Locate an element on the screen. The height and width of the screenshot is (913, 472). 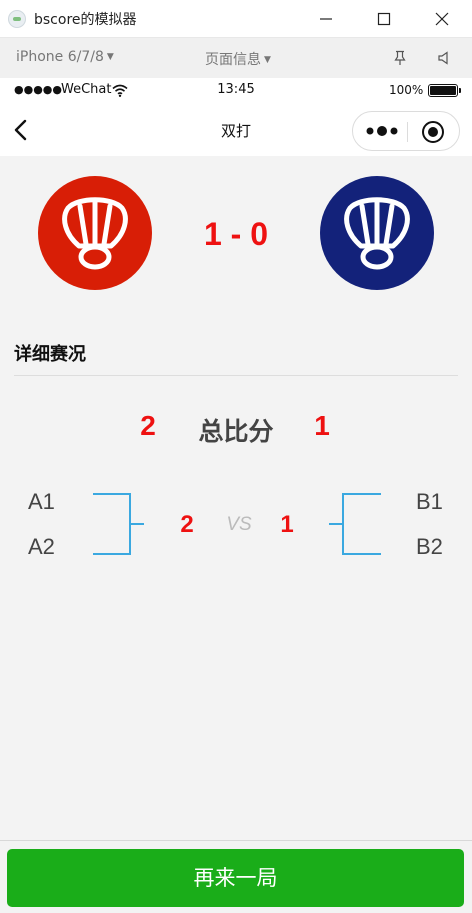
simulator-toolbar: iPhone 6/7/8 ▼ 页面信息 ▼ is located at coordinates (236, 58).